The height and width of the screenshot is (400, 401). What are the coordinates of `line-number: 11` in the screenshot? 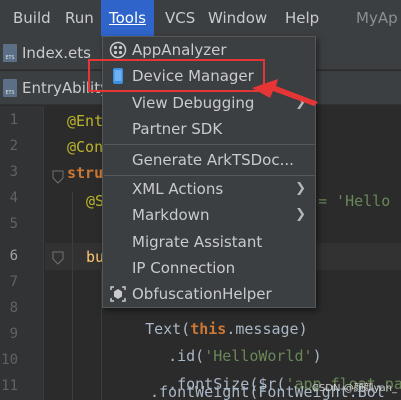 It's located at (9, 386).